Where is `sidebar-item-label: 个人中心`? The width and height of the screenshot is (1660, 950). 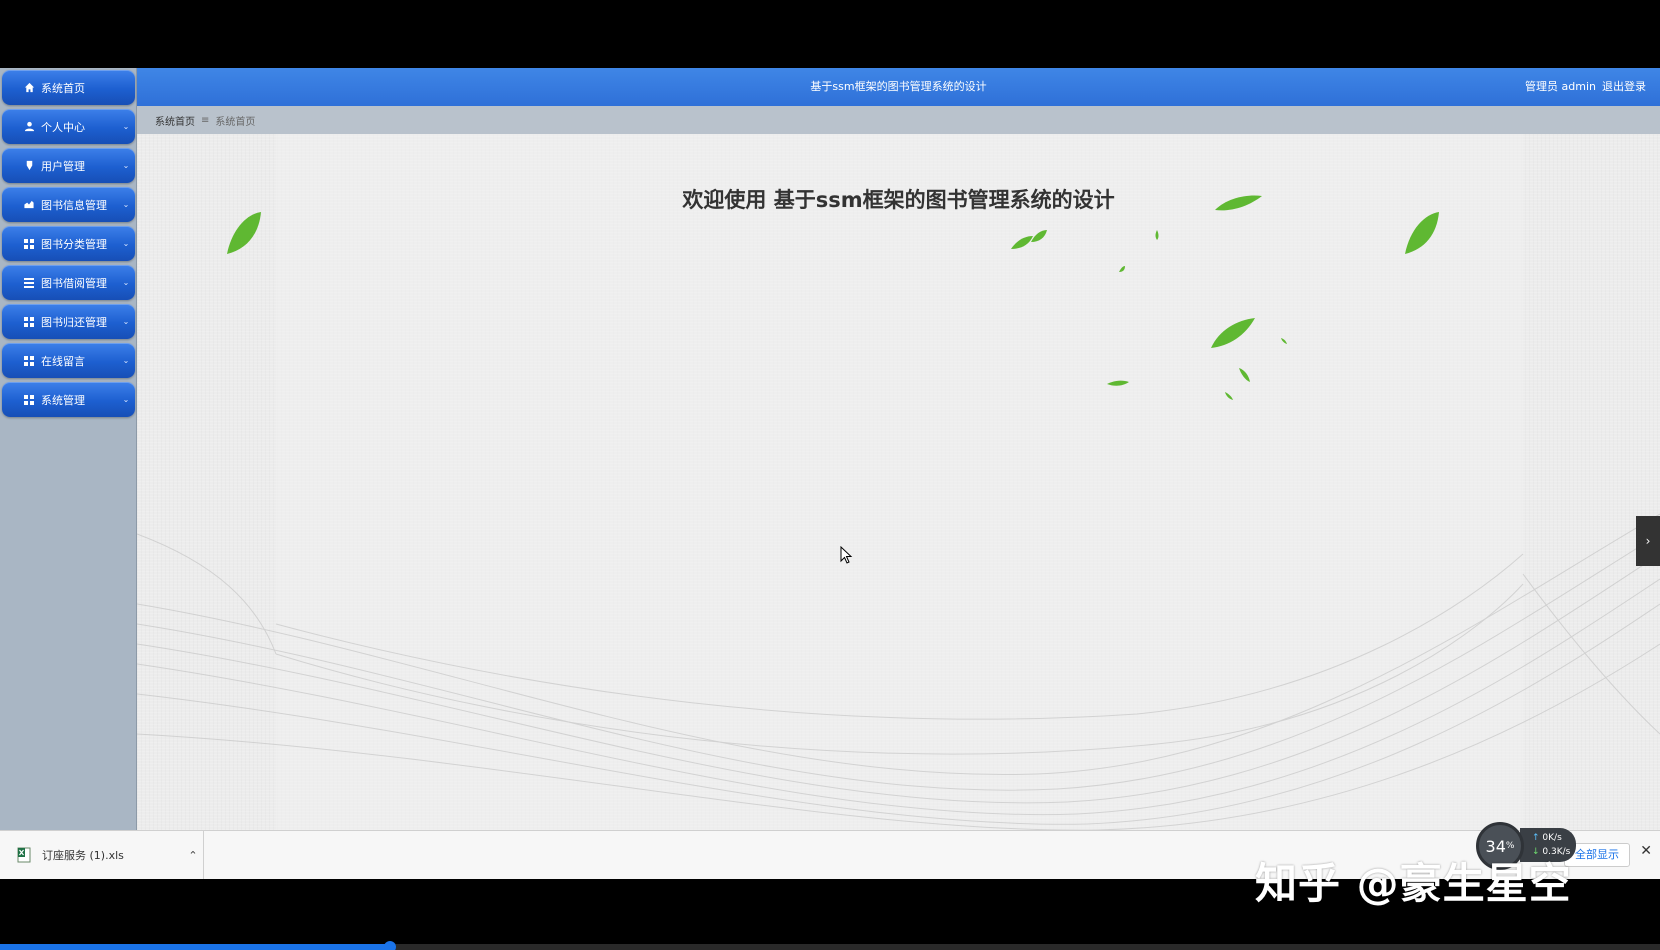 sidebar-item-label: 个人中心 is located at coordinates (63, 127).